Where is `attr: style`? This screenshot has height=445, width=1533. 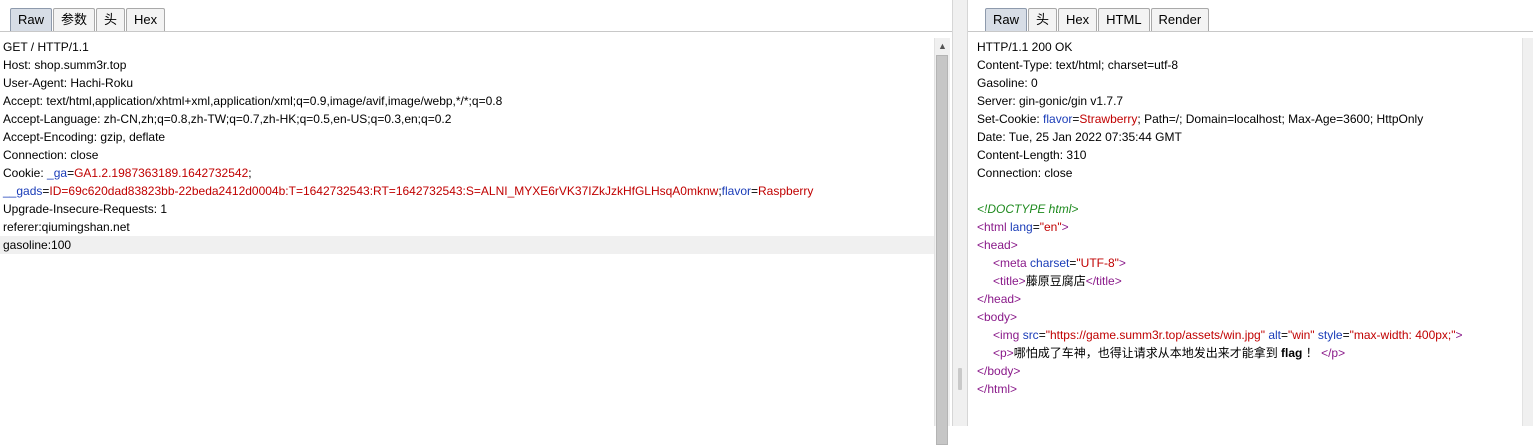
attr: style is located at coordinates (1330, 335).